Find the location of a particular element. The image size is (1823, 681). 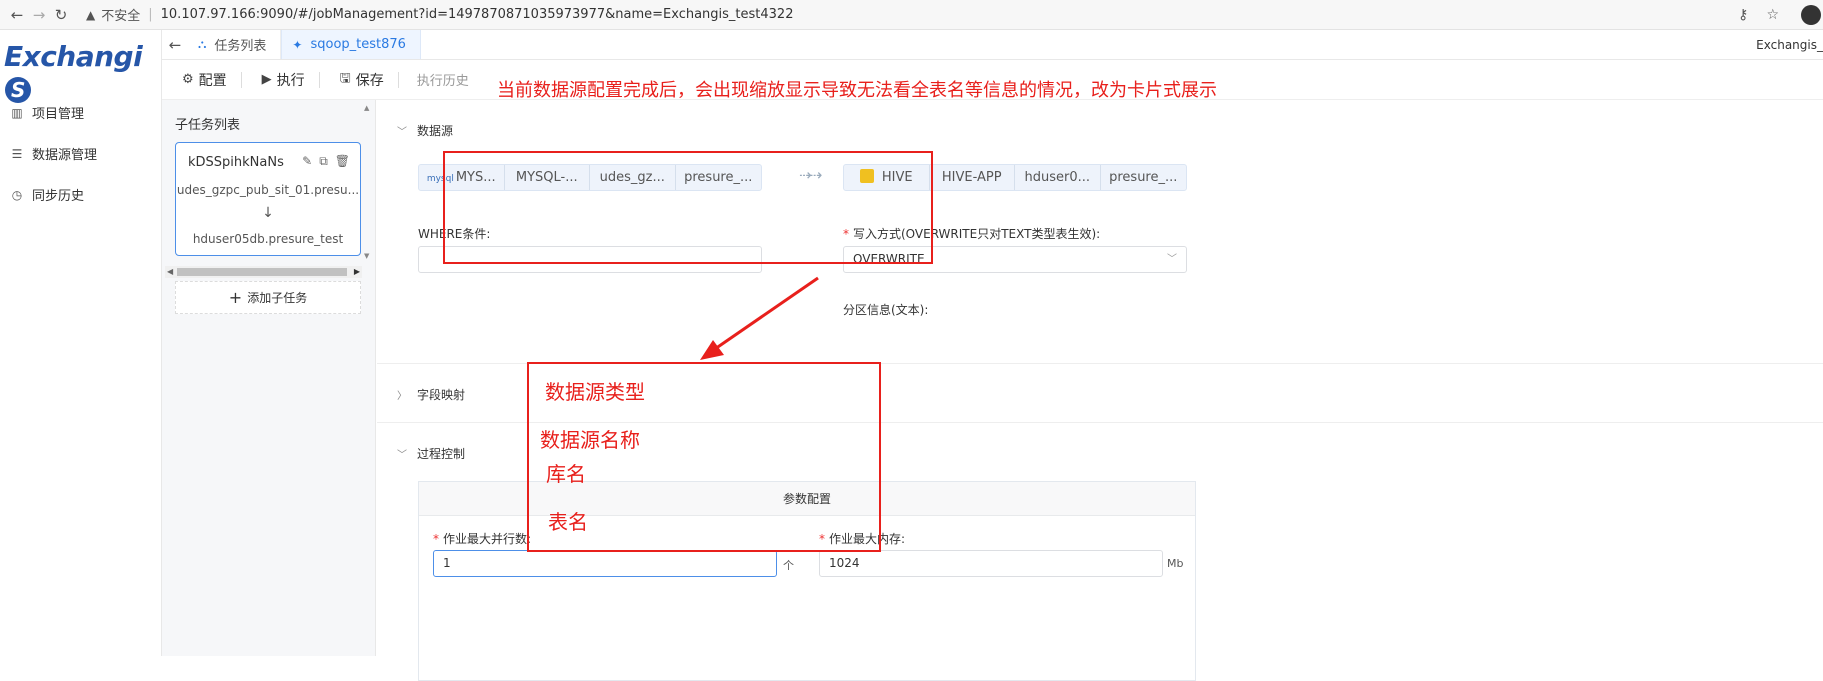

sidebar-item-datasource: ☰ 数据源管理 is located at coordinates (80, 153).